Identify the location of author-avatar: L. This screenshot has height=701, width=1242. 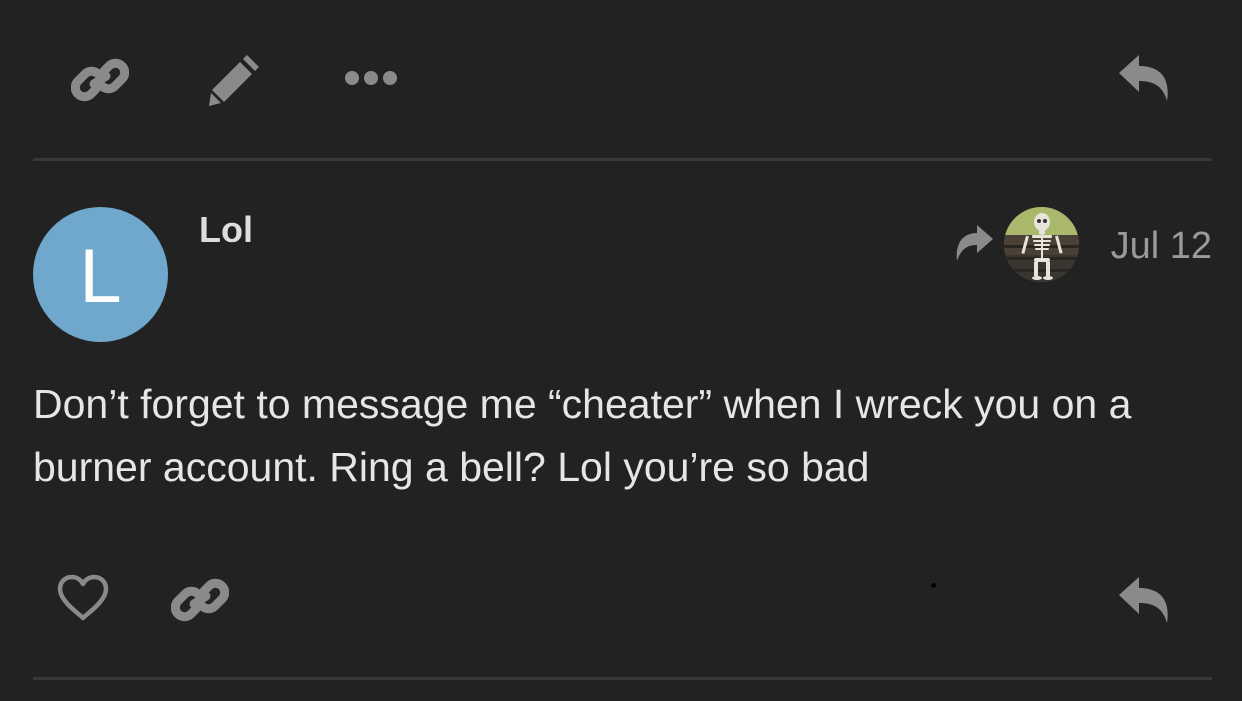
(100, 274).